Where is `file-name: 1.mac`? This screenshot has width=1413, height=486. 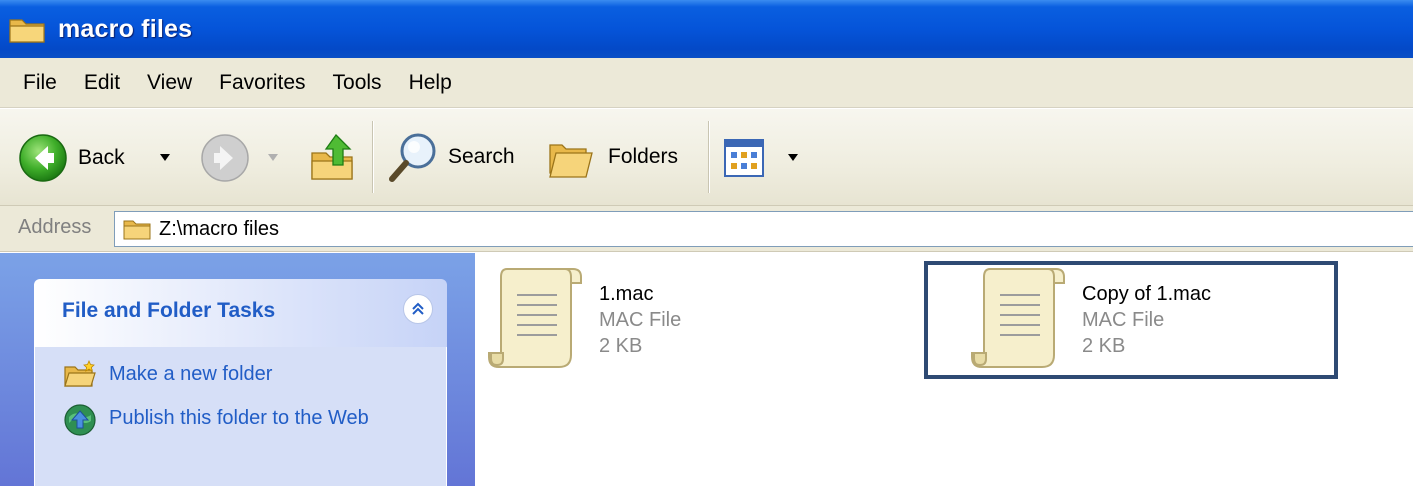 file-name: 1.mac is located at coordinates (626, 294).